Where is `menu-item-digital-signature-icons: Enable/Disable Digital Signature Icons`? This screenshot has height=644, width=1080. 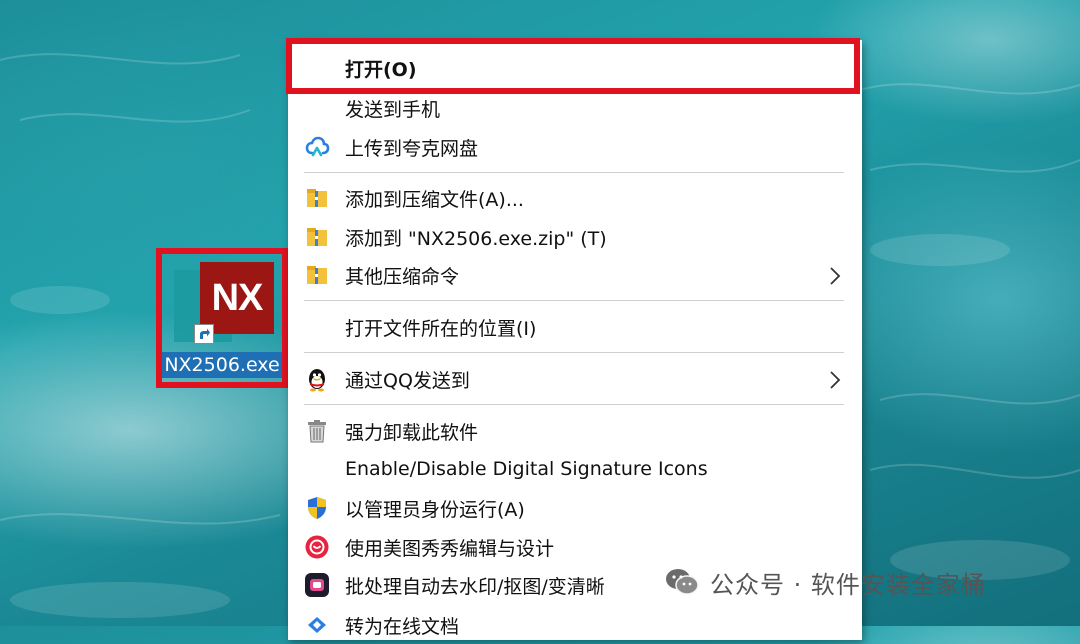
menu-item-digital-signature-icons: Enable/Disable Digital Signature Icons is located at coordinates (575, 469).